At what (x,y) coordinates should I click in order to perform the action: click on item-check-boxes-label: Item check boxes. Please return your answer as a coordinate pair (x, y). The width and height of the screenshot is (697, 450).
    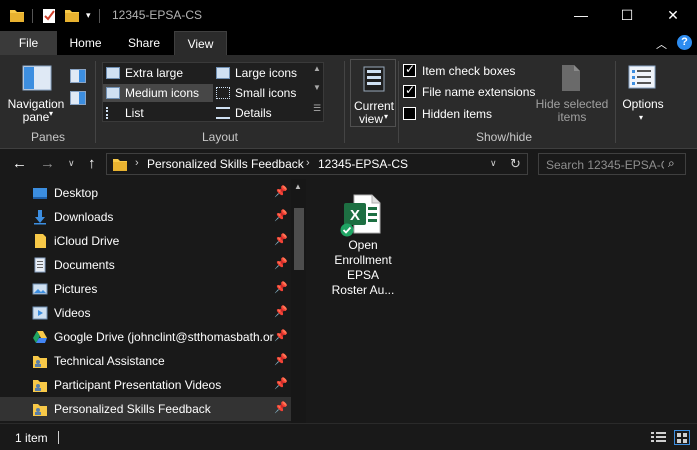
    Looking at the image, I should click on (468, 71).